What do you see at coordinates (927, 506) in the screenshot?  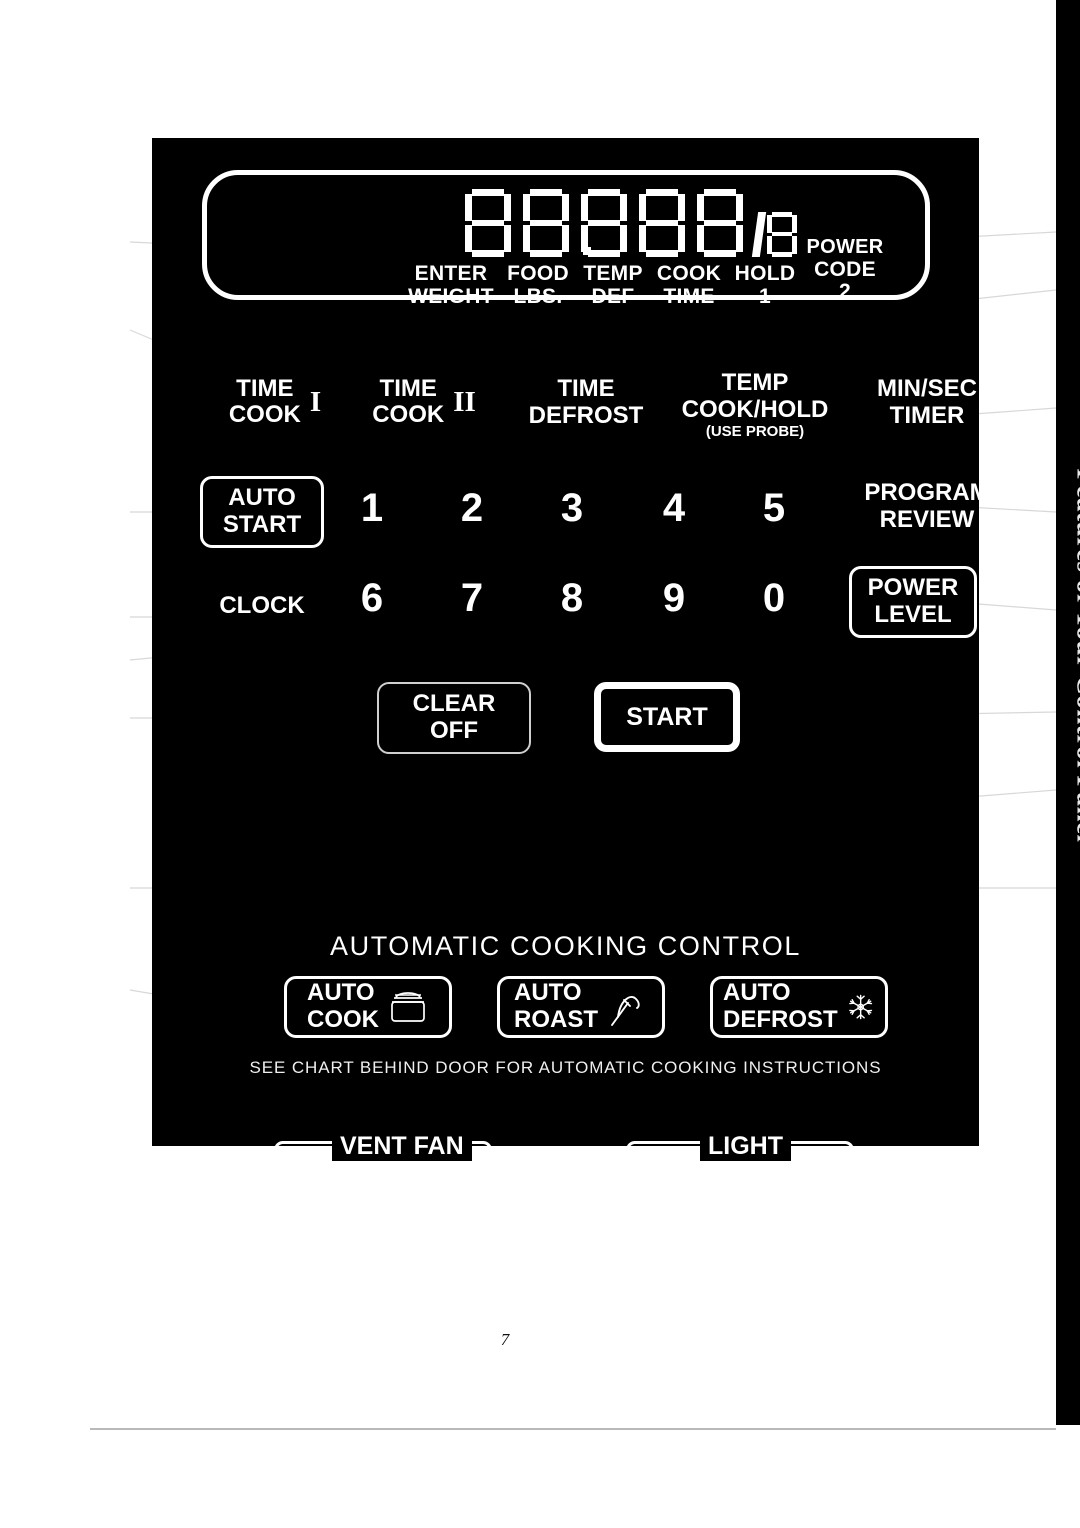 I see `program-review-button: PROGRAM REVIEW` at bounding box center [927, 506].